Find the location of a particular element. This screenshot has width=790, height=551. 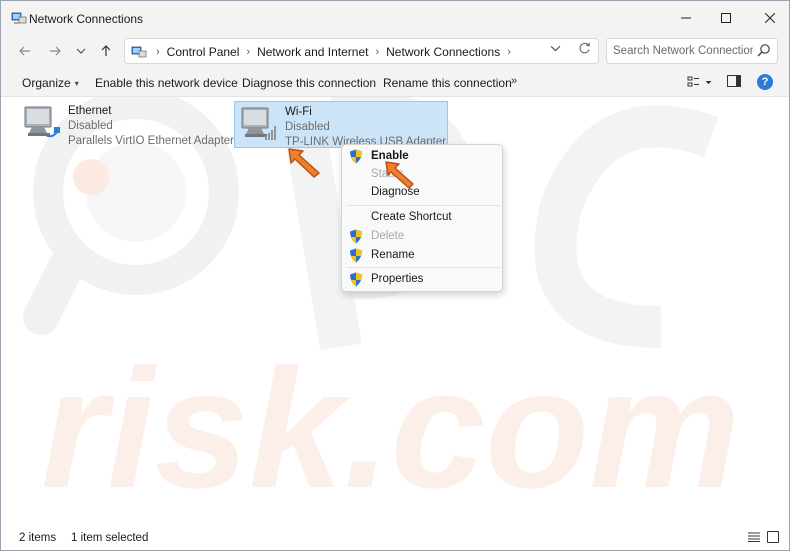

organize-button: Organize ▾ is located at coordinates (50, 83).